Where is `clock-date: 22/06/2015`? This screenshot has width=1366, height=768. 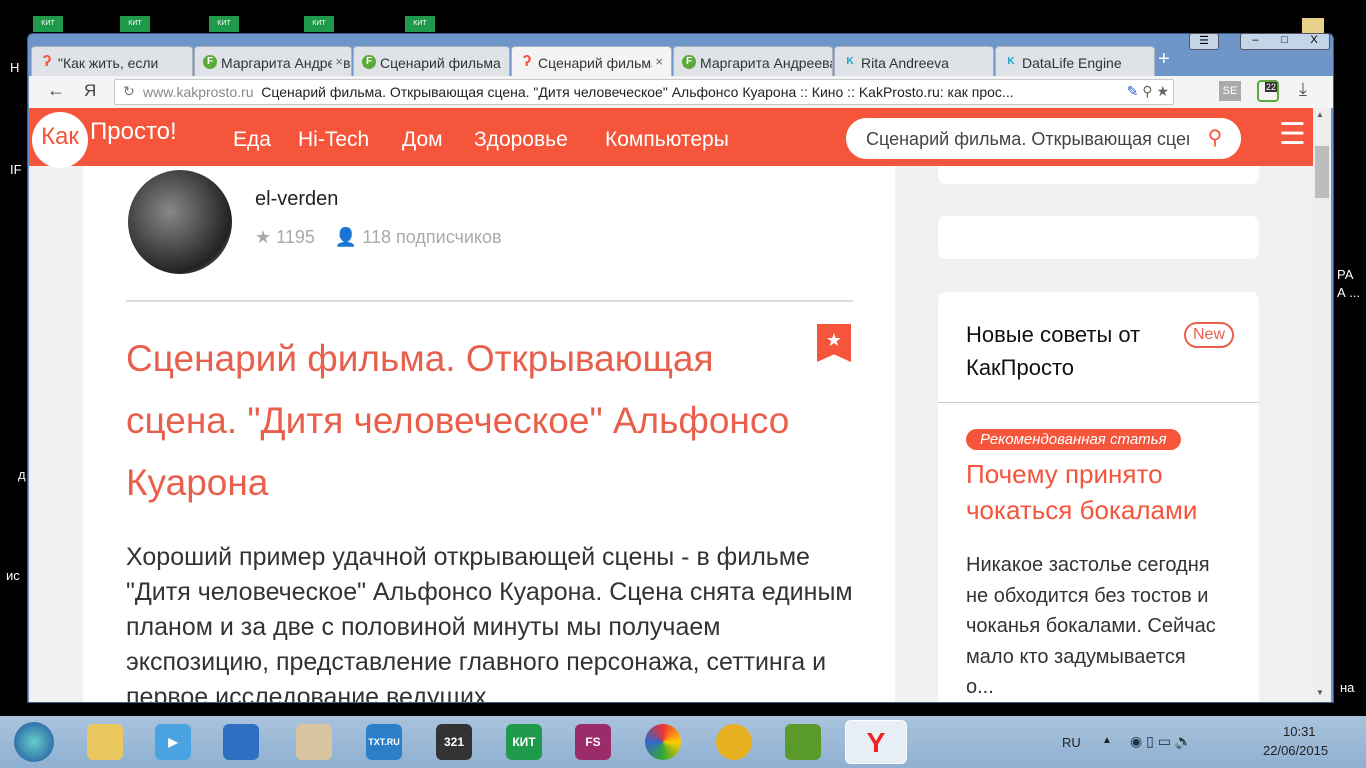
clock-date: 22/06/2015 is located at coordinates (1295, 750).